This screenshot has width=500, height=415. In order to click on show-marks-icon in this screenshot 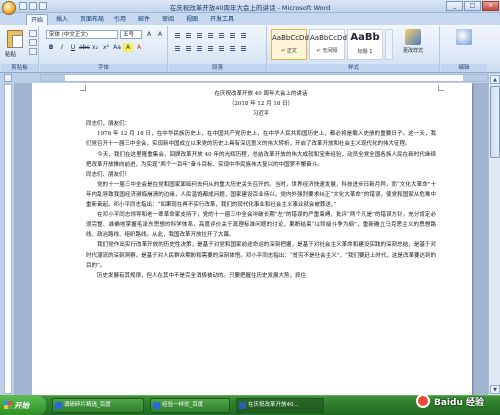, I will do `click(243, 34)`.